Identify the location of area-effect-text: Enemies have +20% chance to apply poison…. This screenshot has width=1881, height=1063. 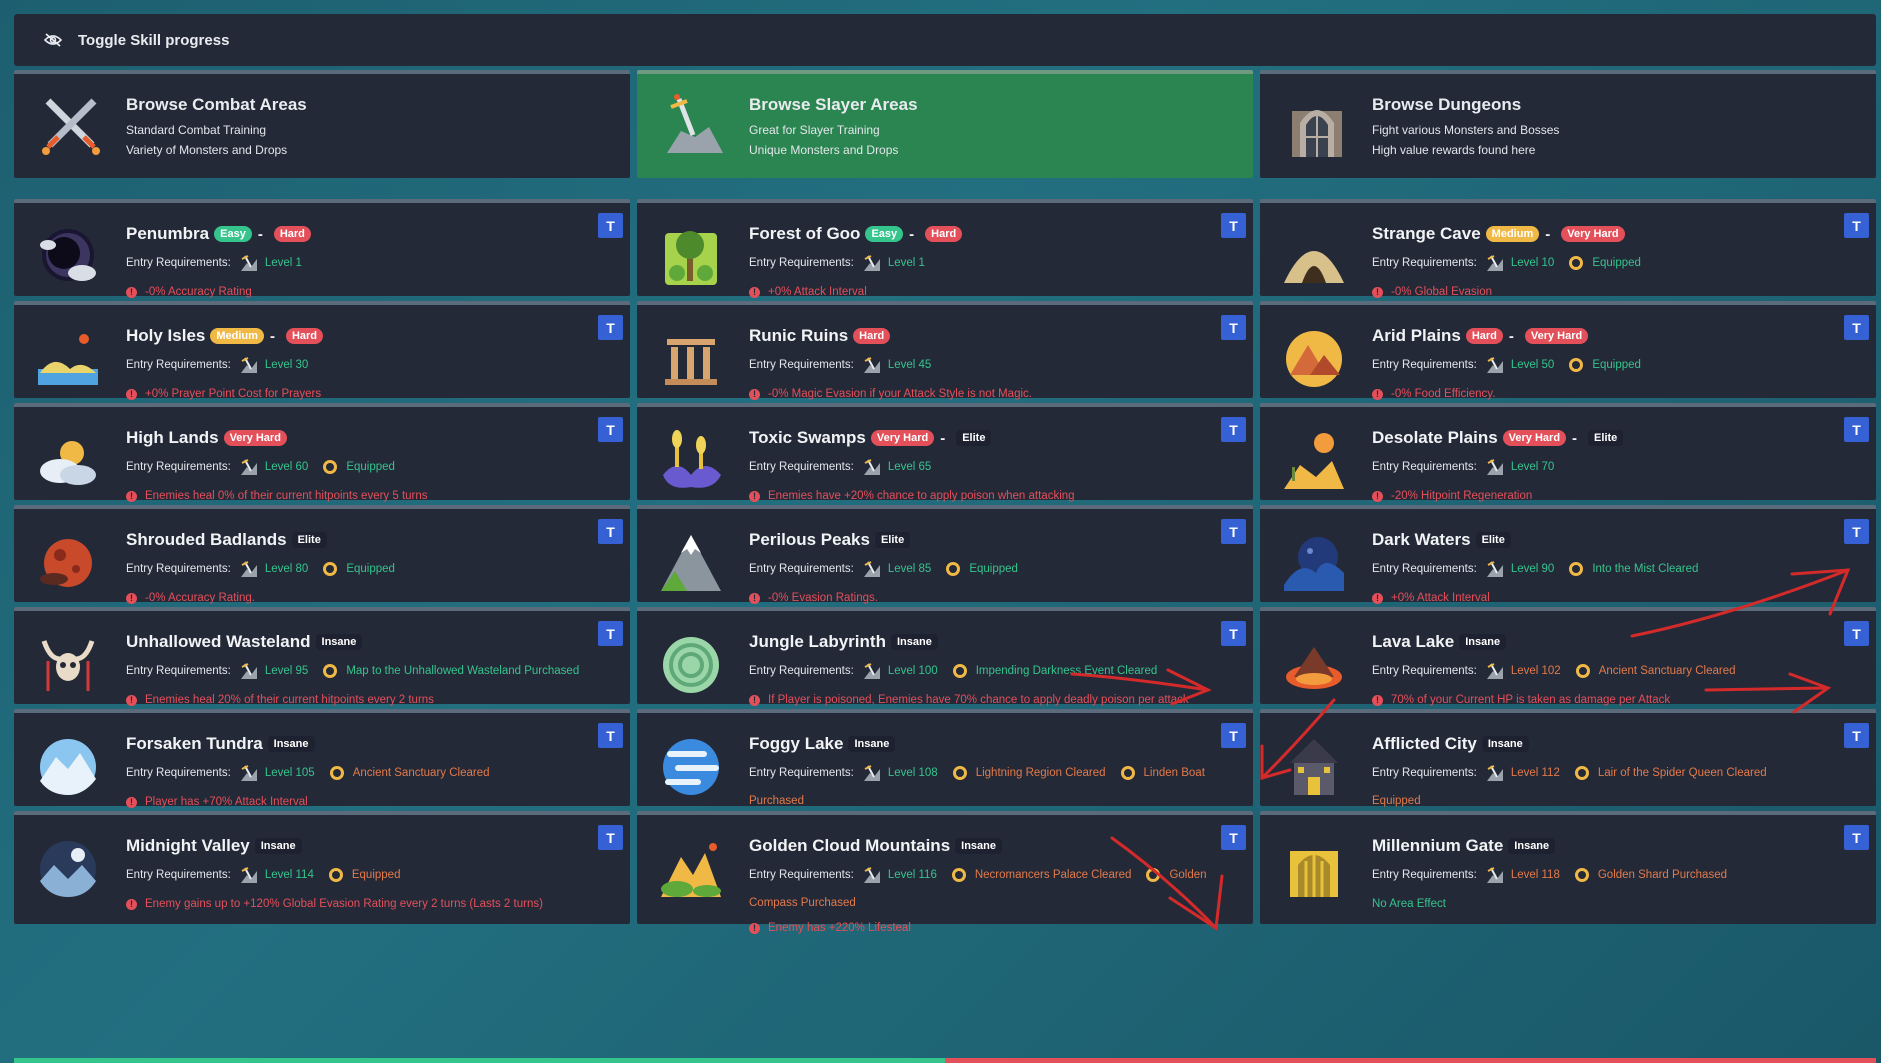
(921, 496).